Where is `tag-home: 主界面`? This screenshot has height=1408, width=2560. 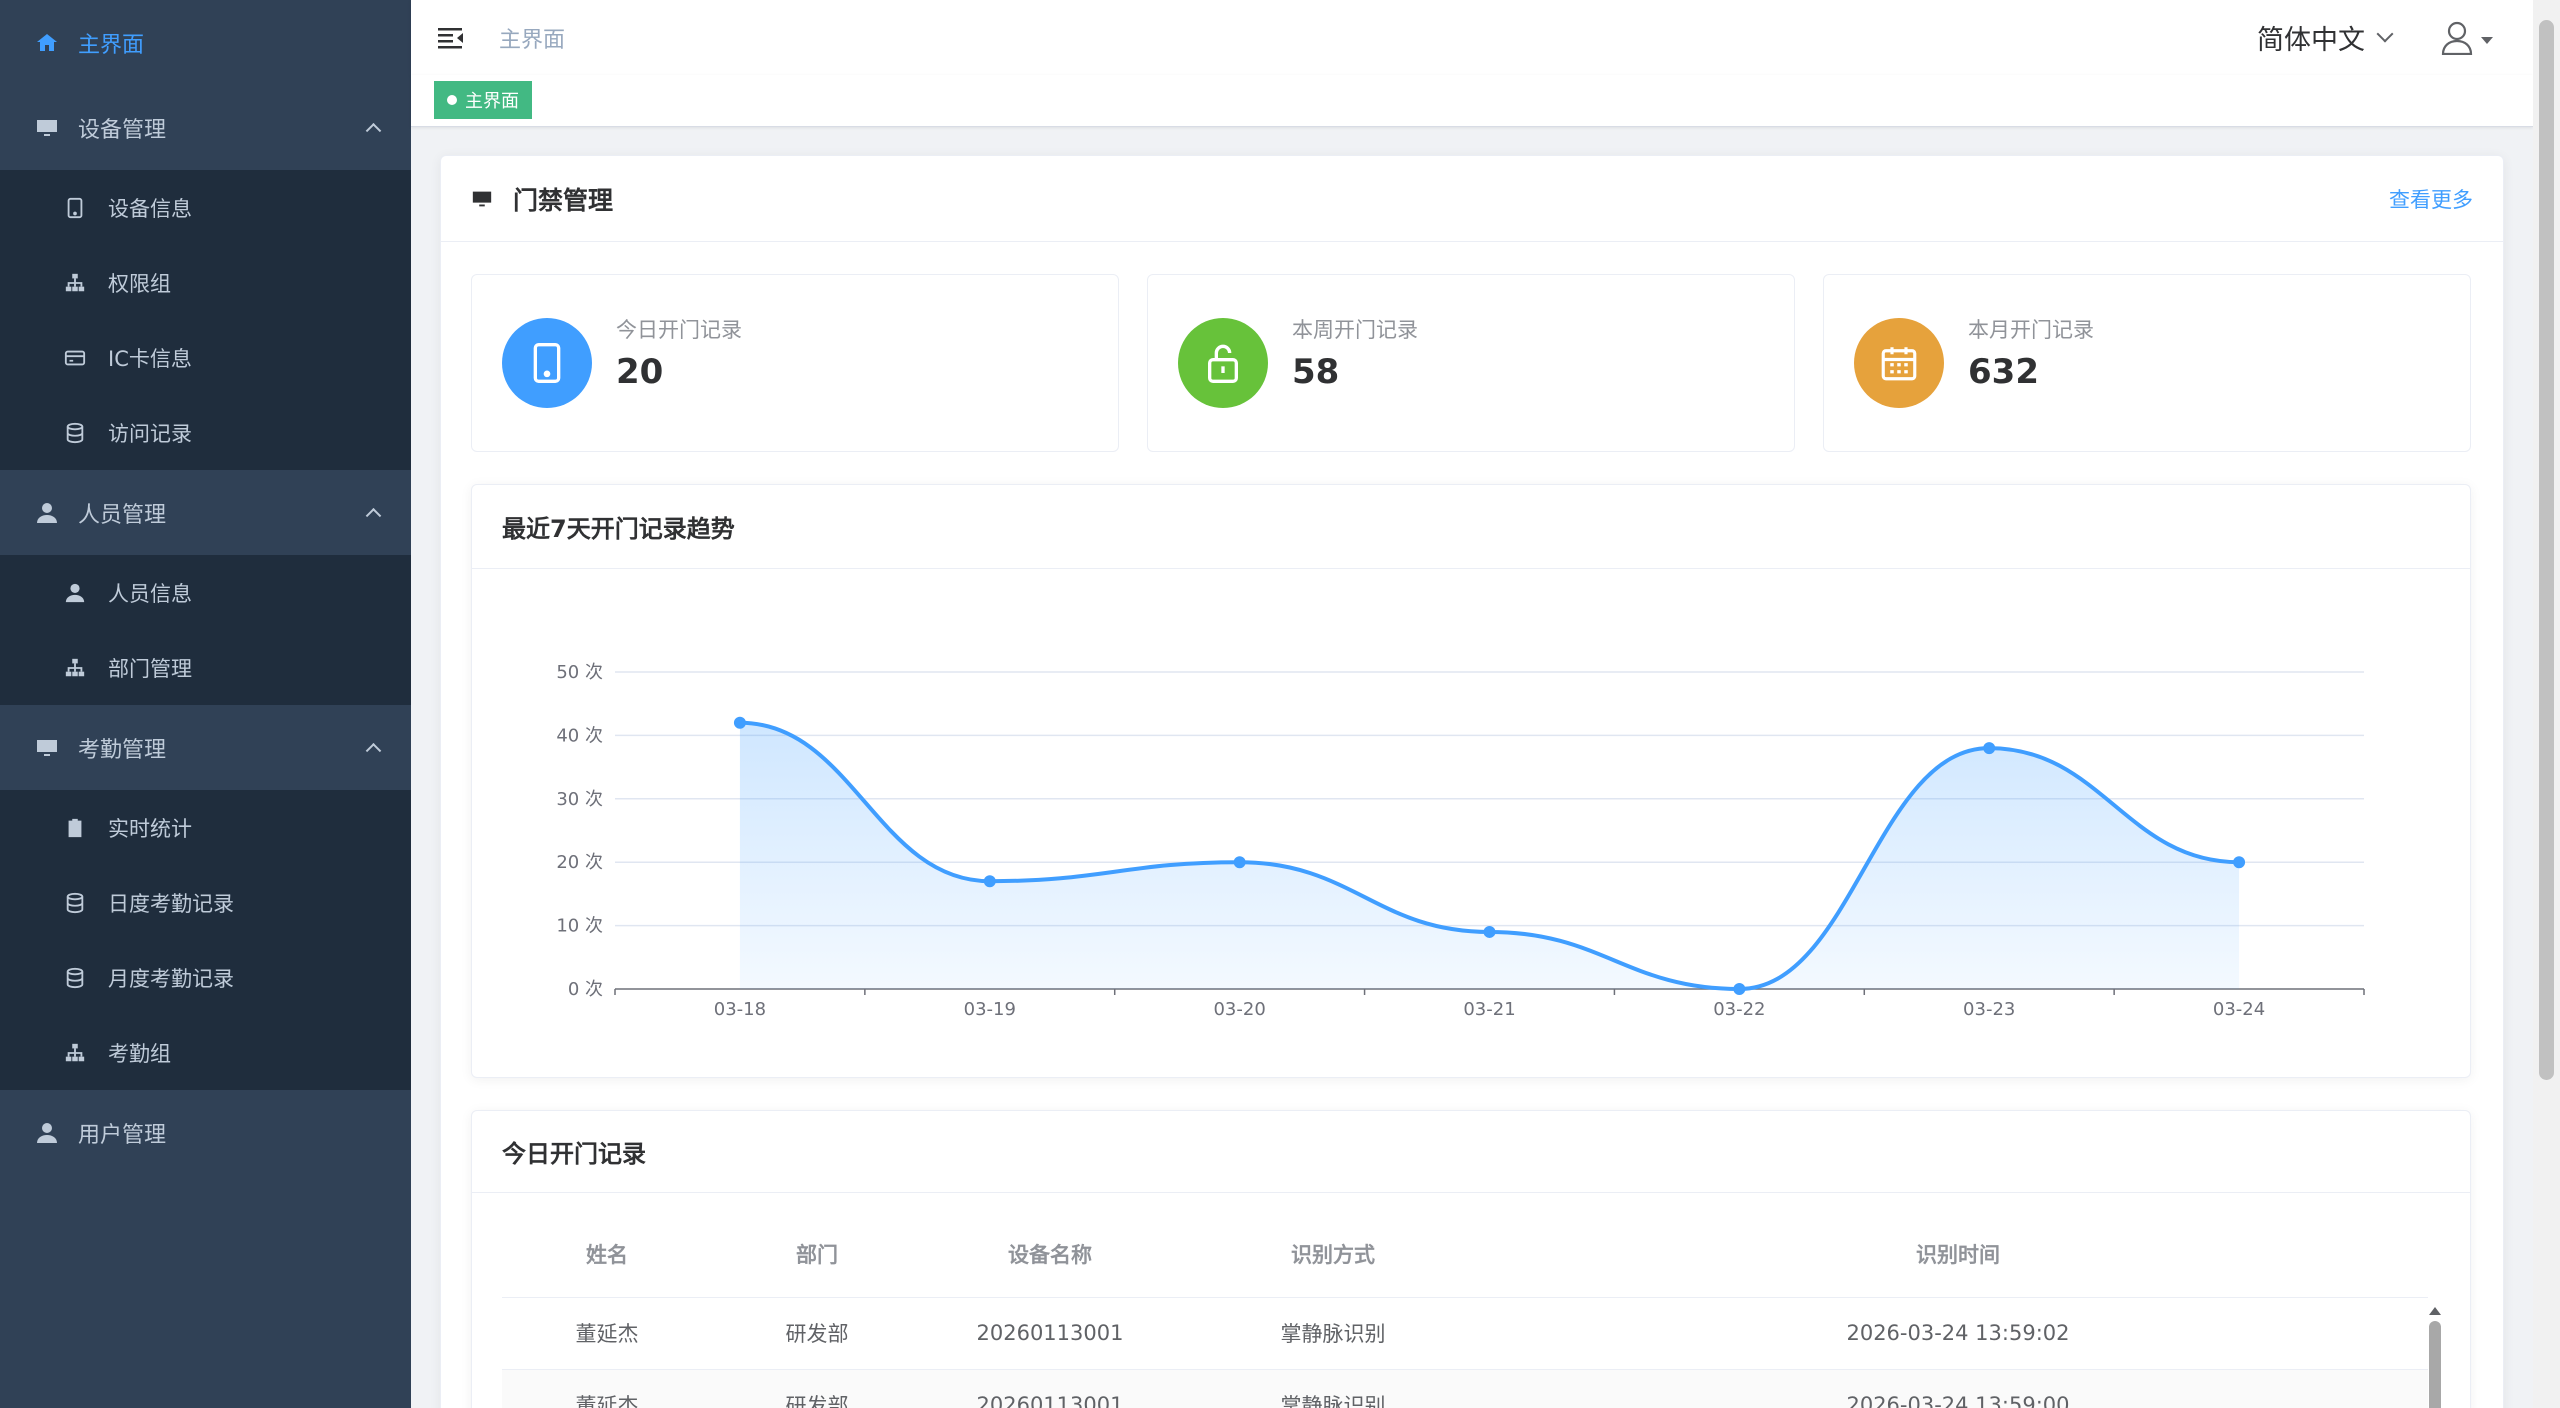
tag-home: 主界面 is located at coordinates (483, 100).